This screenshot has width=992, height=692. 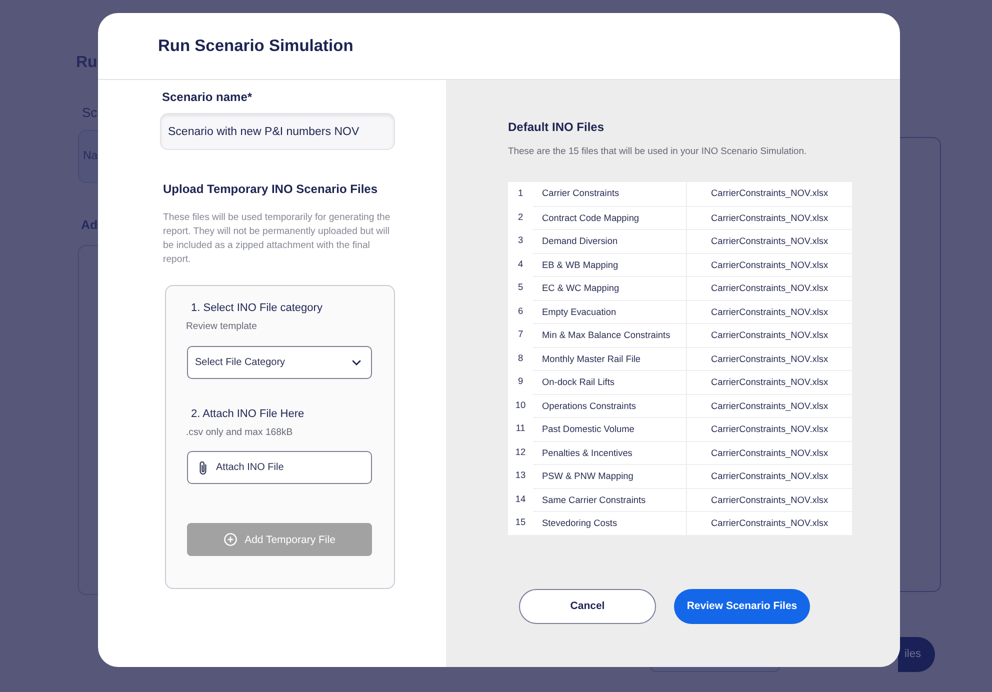 I want to click on category-cell: Empty Evacuation, so click(x=609, y=311).